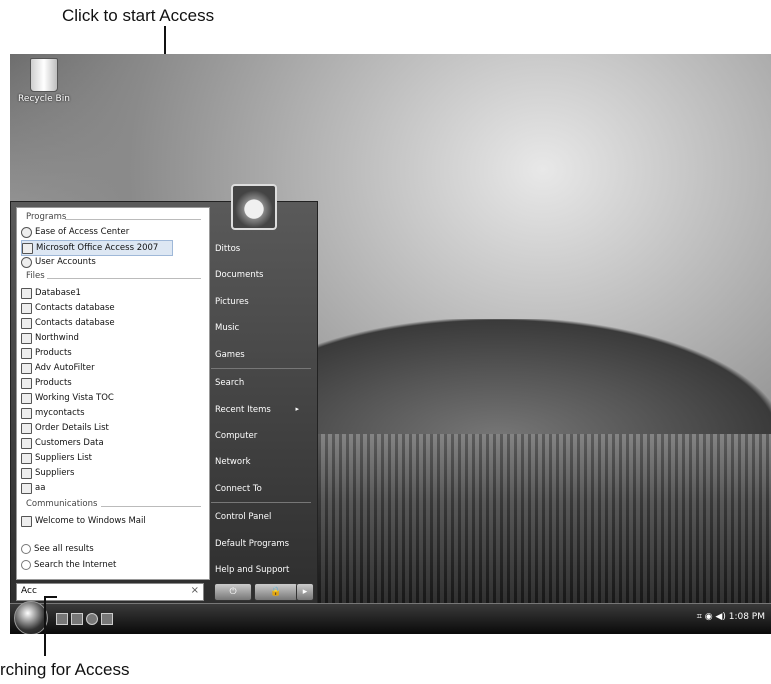 The height and width of the screenshot is (684, 771). Describe the element at coordinates (238, 489) in the screenshot. I see `right-item-connect-to: Connect To` at that location.